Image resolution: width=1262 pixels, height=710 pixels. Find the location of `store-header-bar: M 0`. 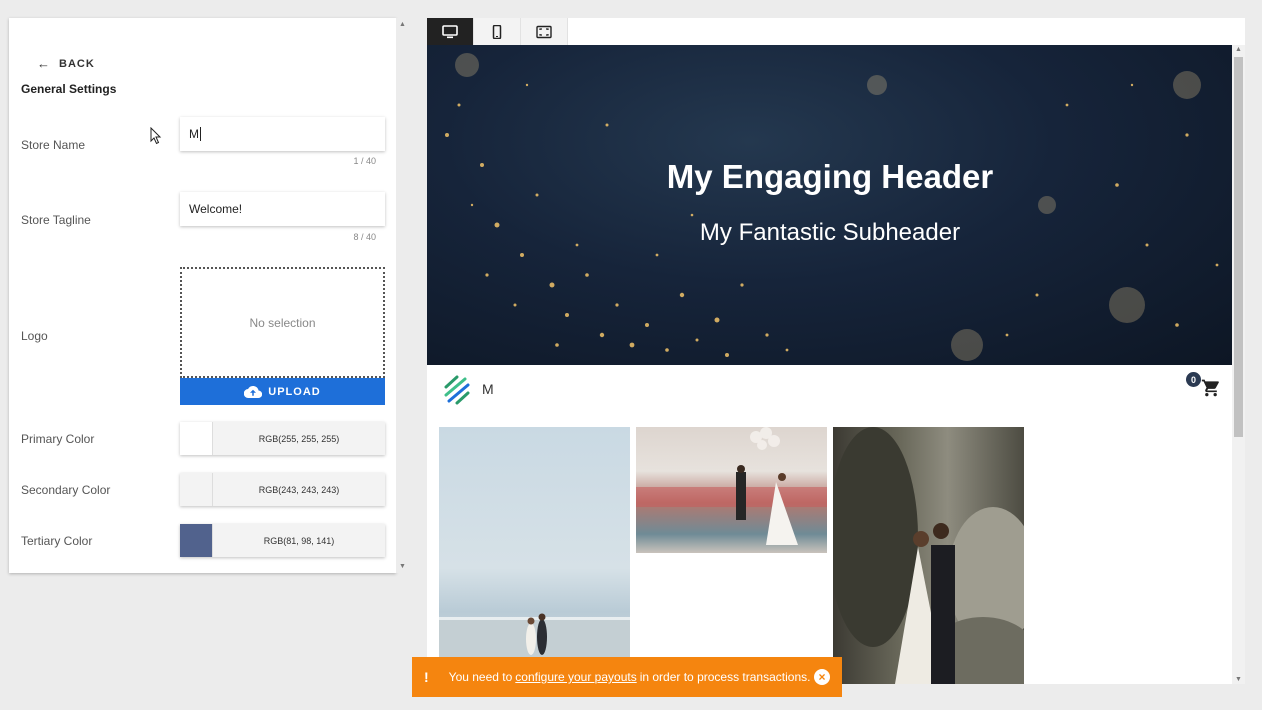

store-header-bar: M 0 is located at coordinates (830, 390).